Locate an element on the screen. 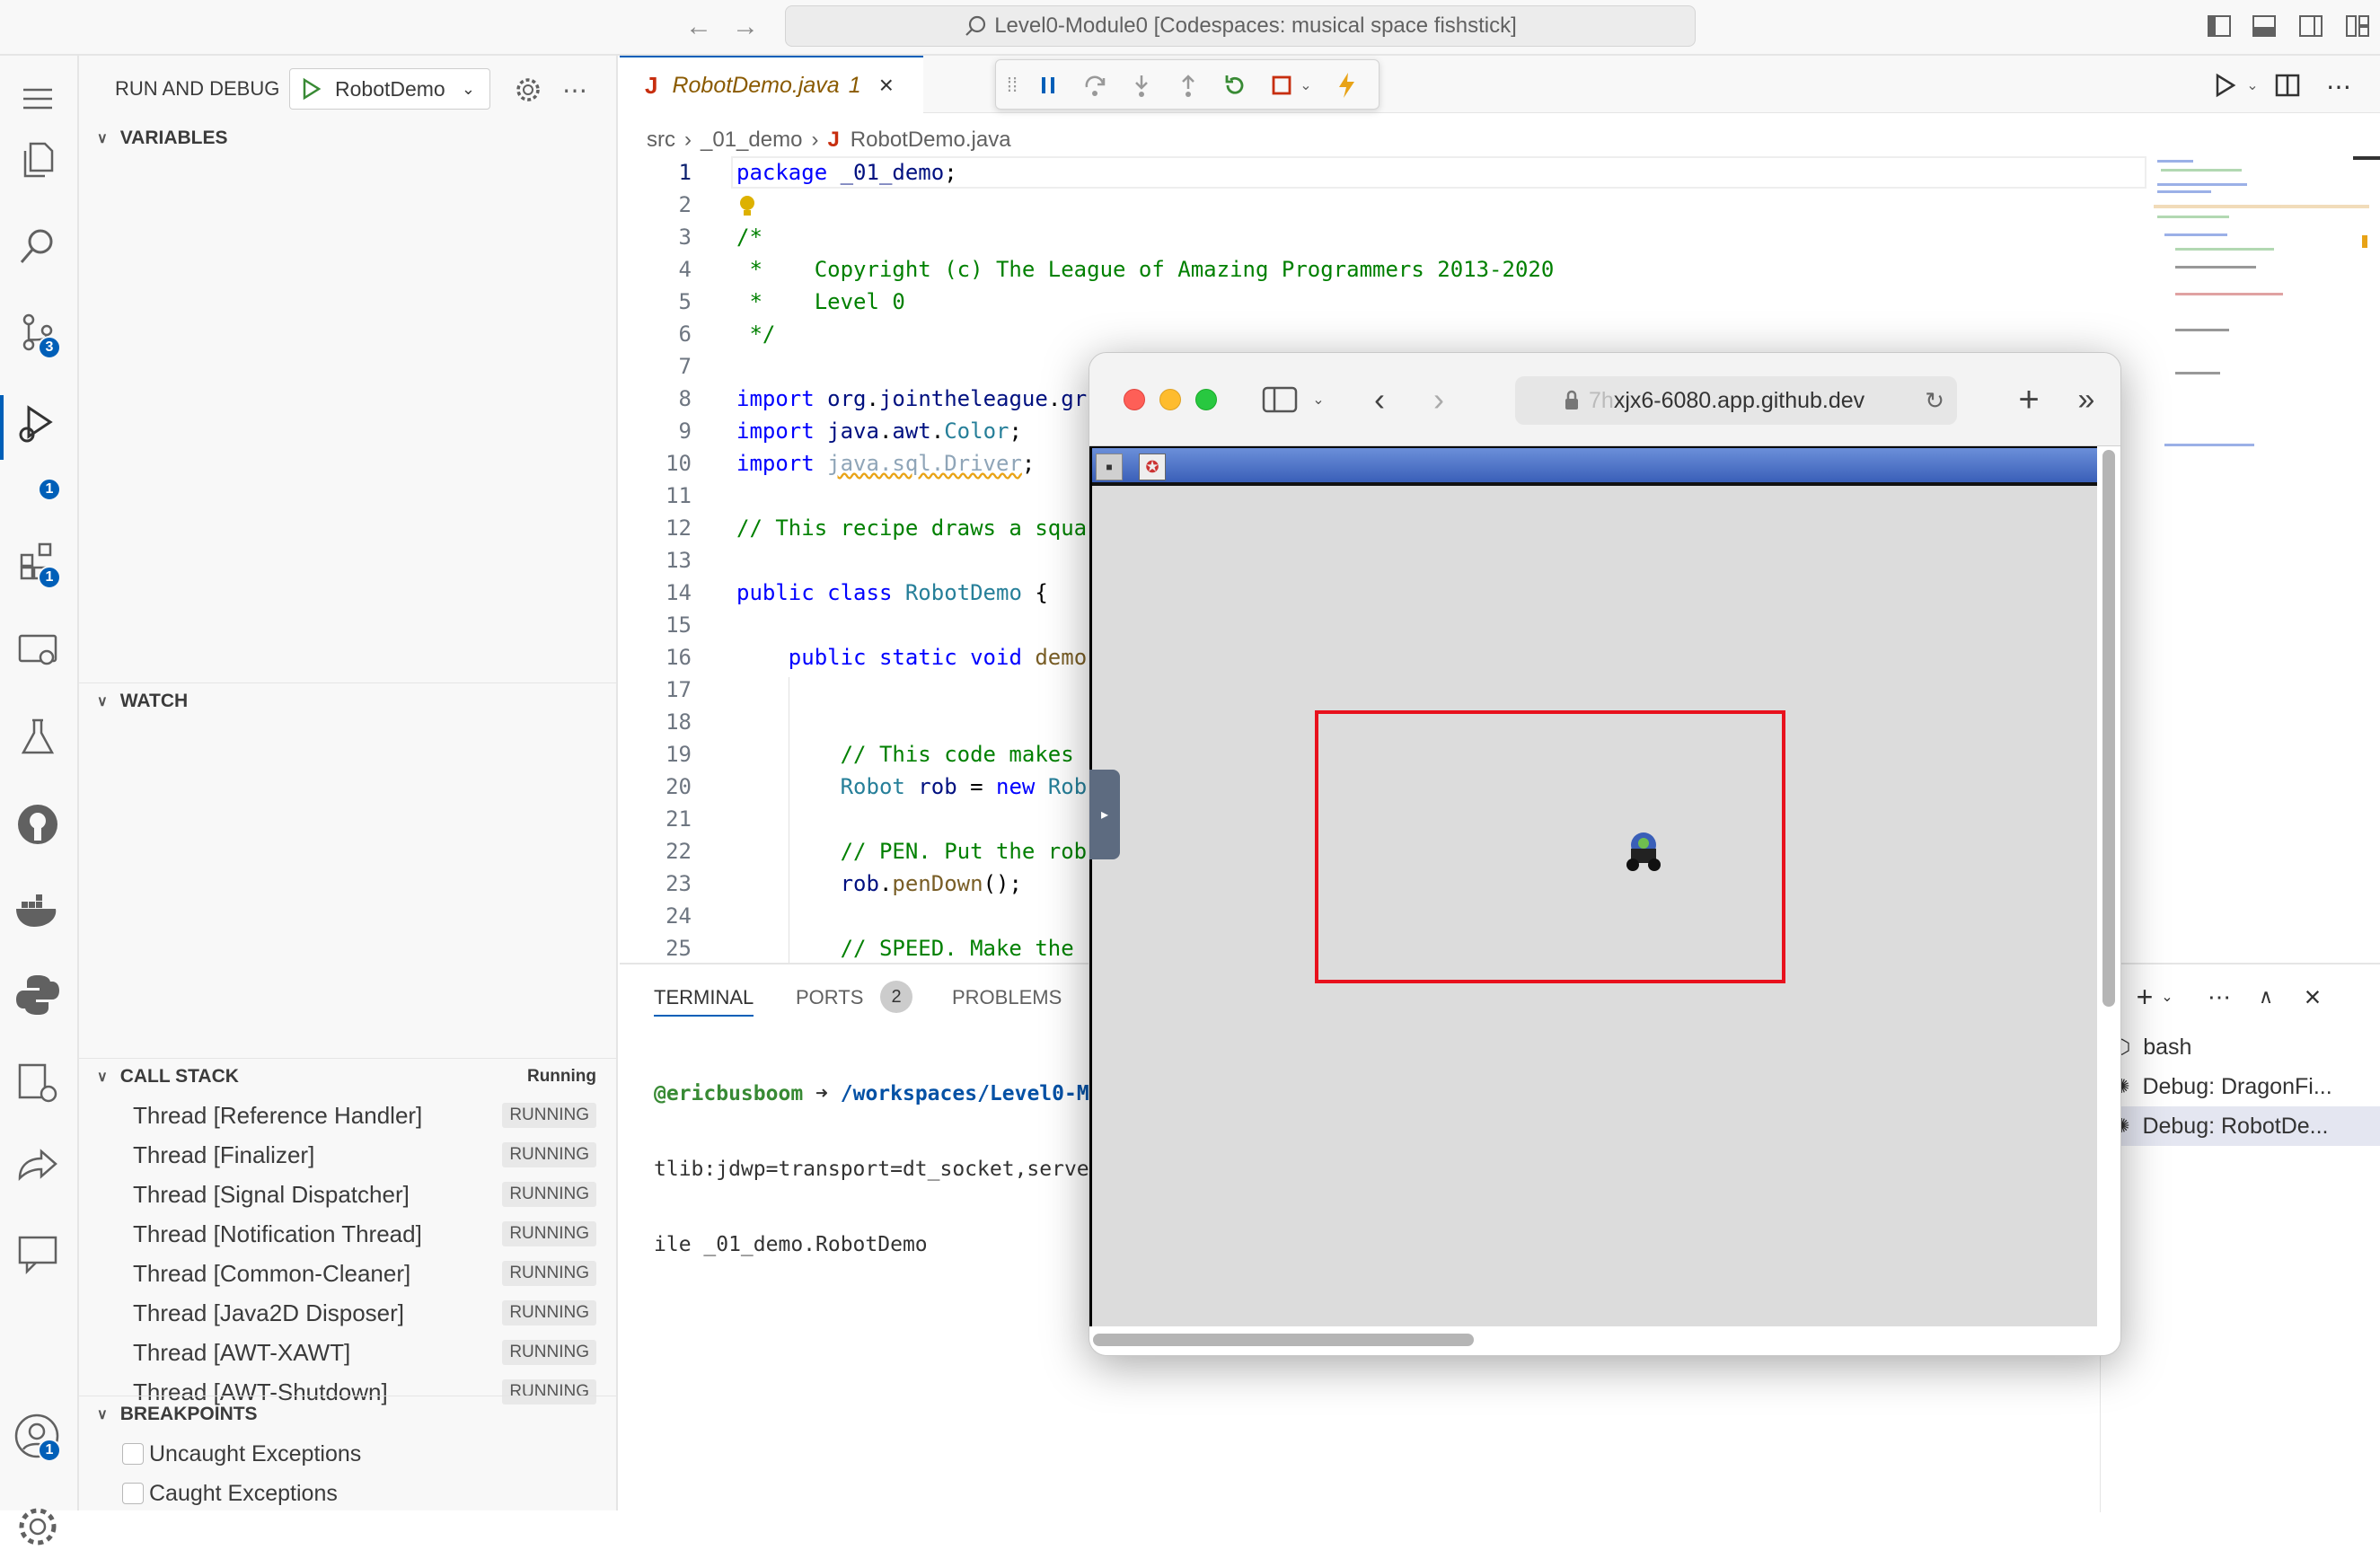  lightbulb-icon is located at coordinates (747, 206).